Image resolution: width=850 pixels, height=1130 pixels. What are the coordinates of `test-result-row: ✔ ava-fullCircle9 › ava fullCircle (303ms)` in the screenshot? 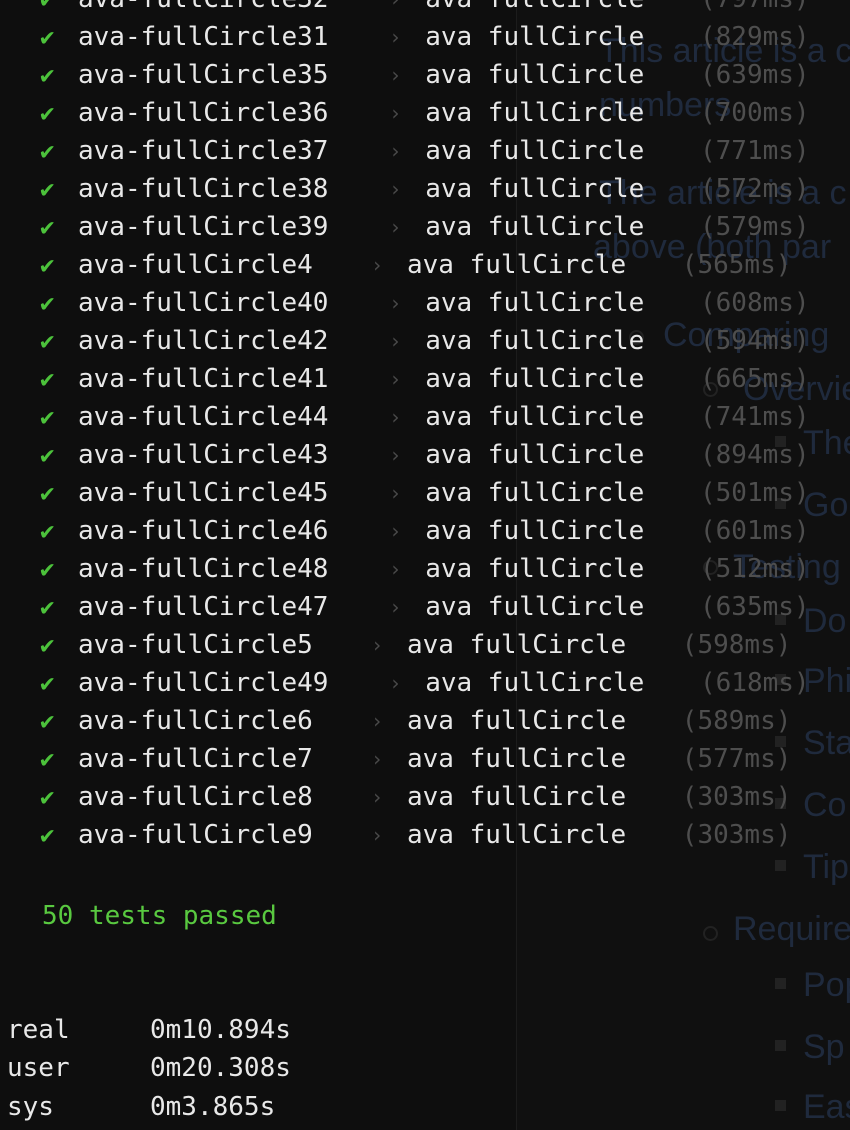 It's located at (425, 835).